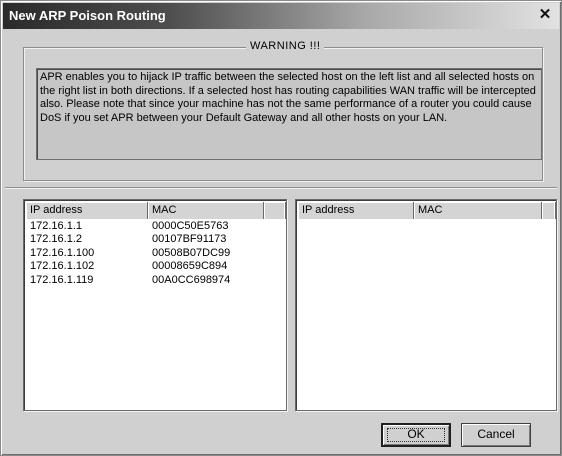 This screenshot has height=456, width=562. What do you see at coordinates (281, 188) in the screenshot?
I see `divider` at bounding box center [281, 188].